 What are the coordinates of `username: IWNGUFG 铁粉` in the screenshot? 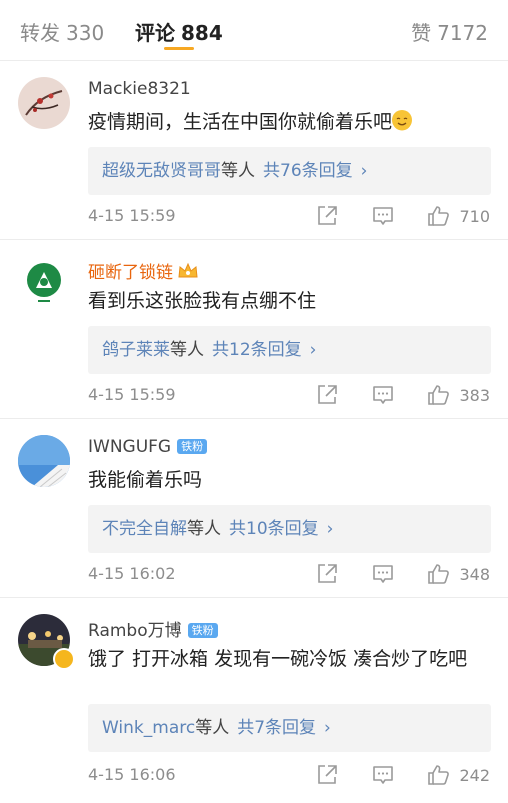 It's located at (148, 447).